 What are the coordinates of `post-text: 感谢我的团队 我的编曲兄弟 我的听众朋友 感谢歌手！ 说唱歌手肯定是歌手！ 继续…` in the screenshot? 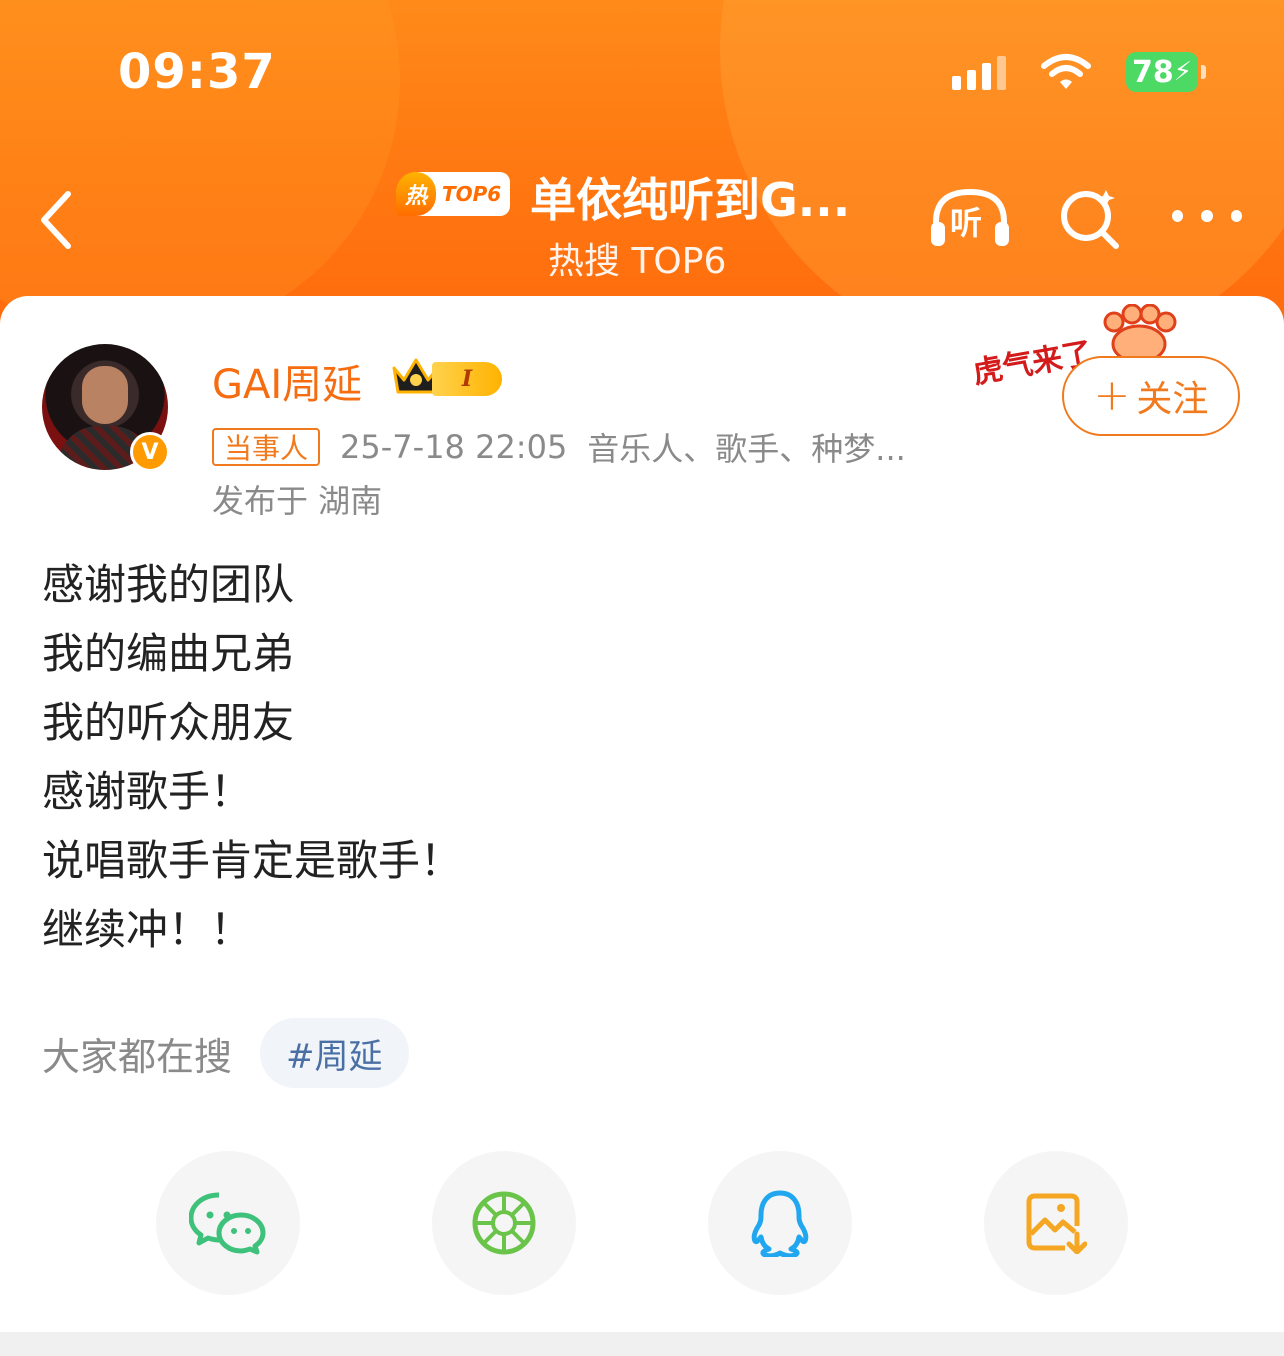 It's located at (252, 757).